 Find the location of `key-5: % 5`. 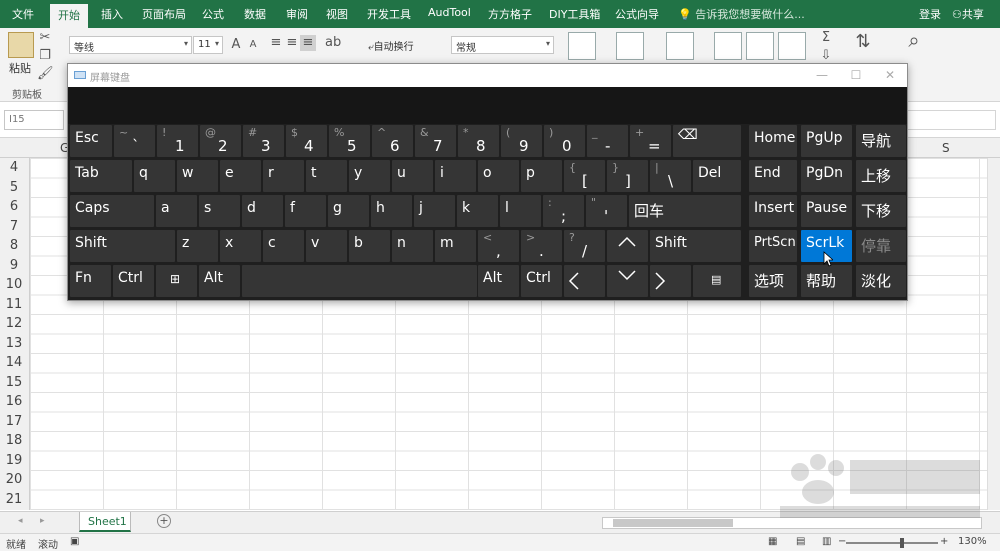

key-5: % 5 is located at coordinates (349, 141).